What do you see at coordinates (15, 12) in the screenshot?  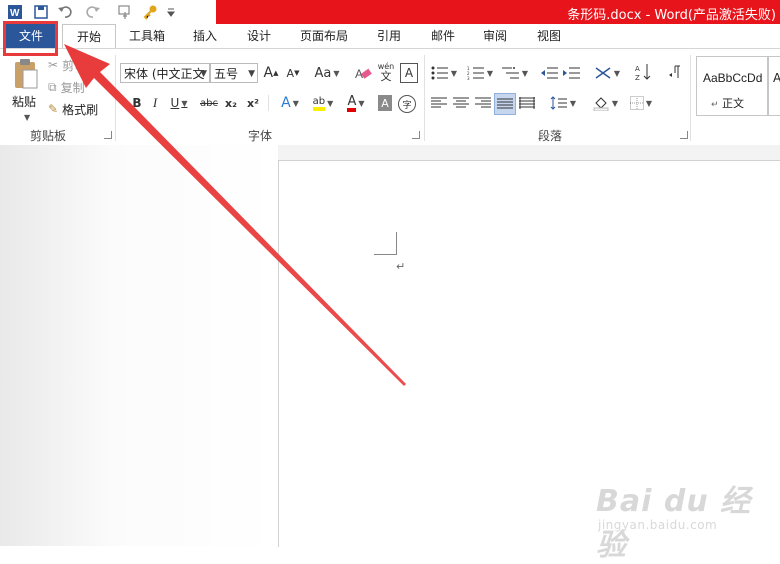 I see `word-logo-icon: W` at bounding box center [15, 12].